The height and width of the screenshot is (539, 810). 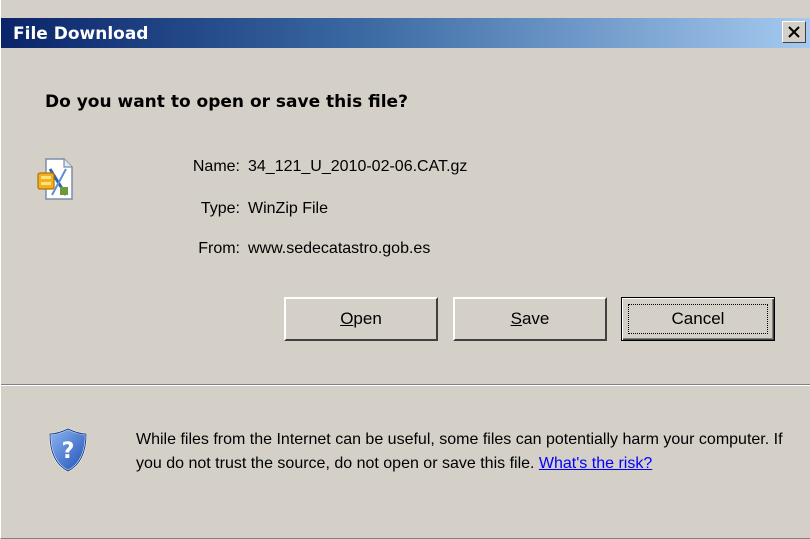 What do you see at coordinates (405, 33) in the screenshot?
I see `title-bar: File Download` at bounding box center [405, 33].